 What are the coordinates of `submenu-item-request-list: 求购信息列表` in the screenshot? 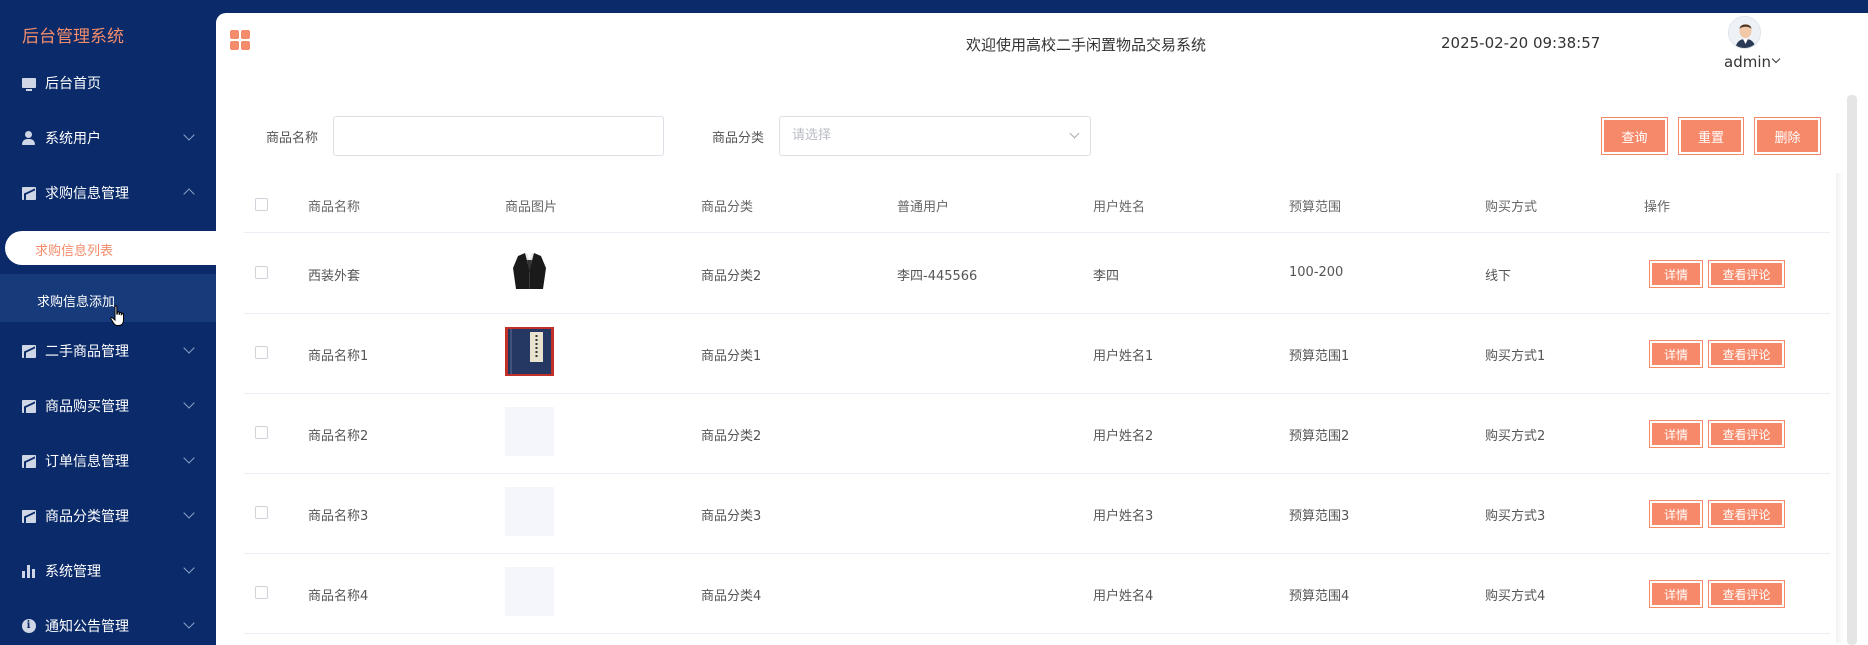 It's located at (74, 249).